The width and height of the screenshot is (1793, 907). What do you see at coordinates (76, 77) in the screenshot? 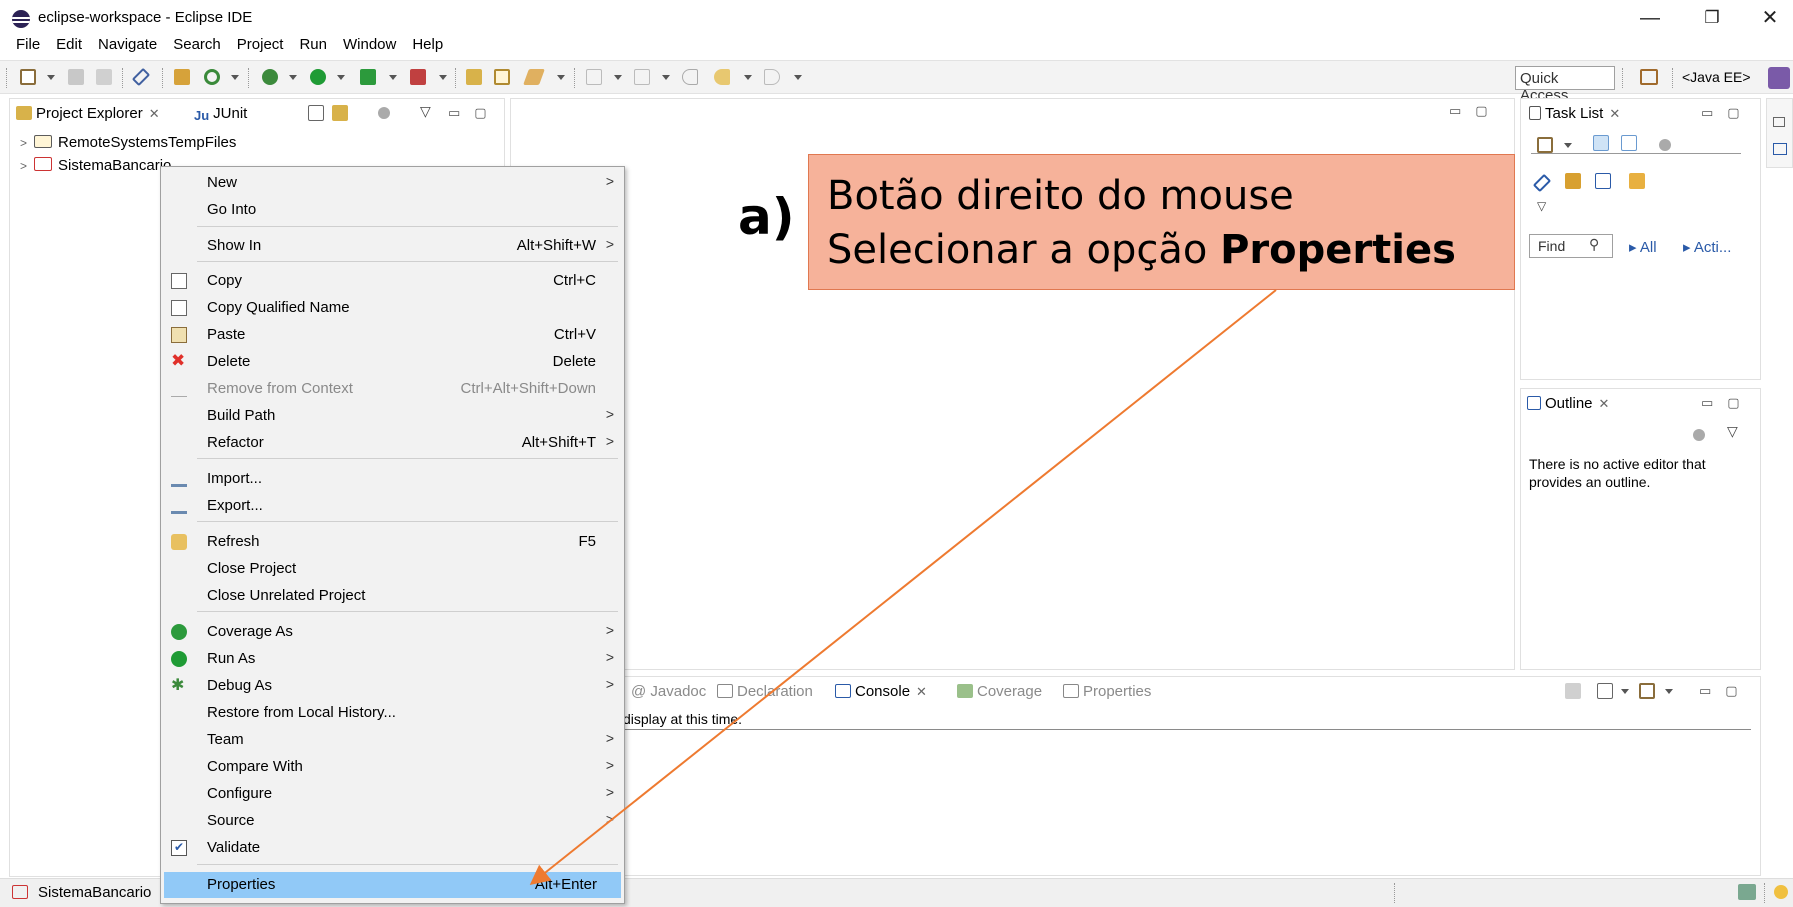
I see `save-icon` at bounding box center [76, 77].